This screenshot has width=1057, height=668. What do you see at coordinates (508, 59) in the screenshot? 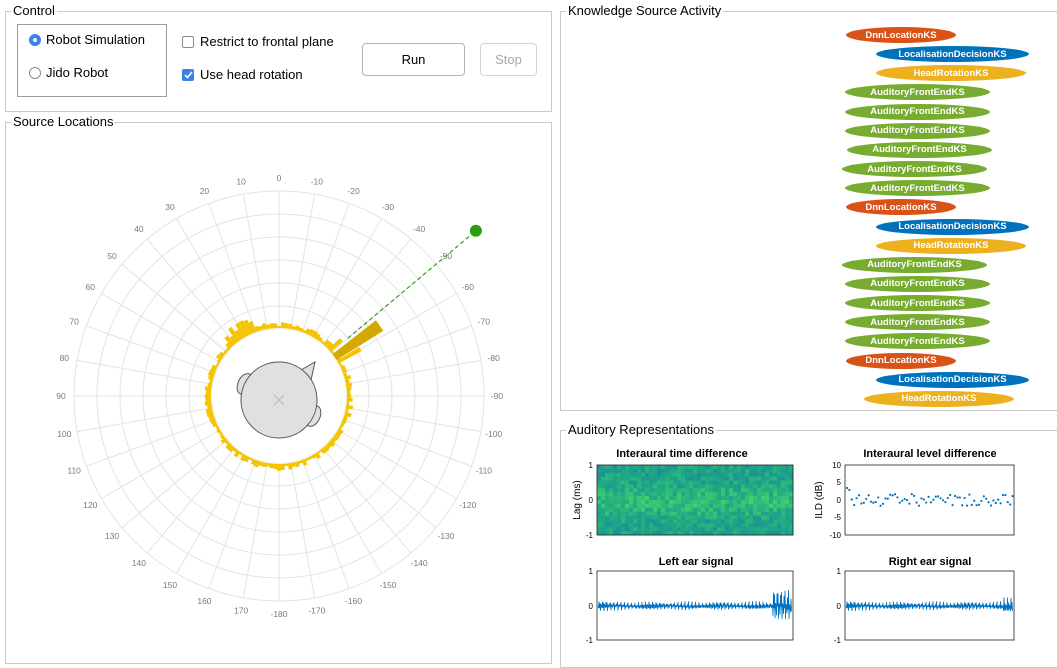
I see `stop-button: Stop` at bounding box center [508, 59].